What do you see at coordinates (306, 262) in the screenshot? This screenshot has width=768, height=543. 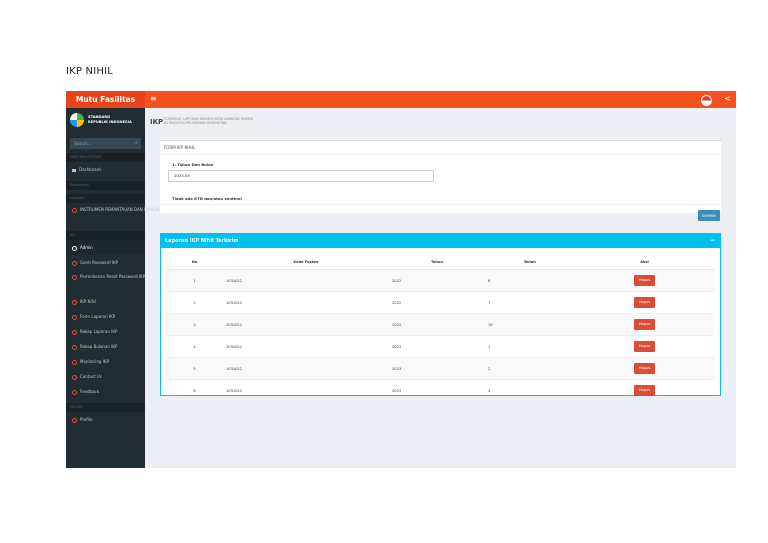 I see `column-header-kode: Kode Faskes` at bounding box center [306, 262].